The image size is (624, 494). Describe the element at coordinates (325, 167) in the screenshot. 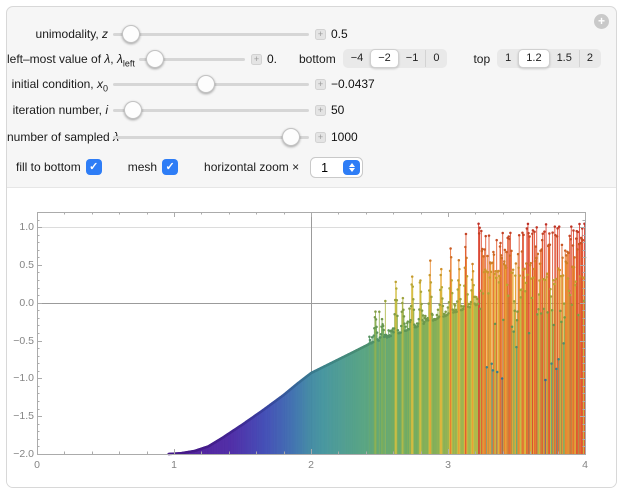

I see `zoom-select-value: 1` at that location.